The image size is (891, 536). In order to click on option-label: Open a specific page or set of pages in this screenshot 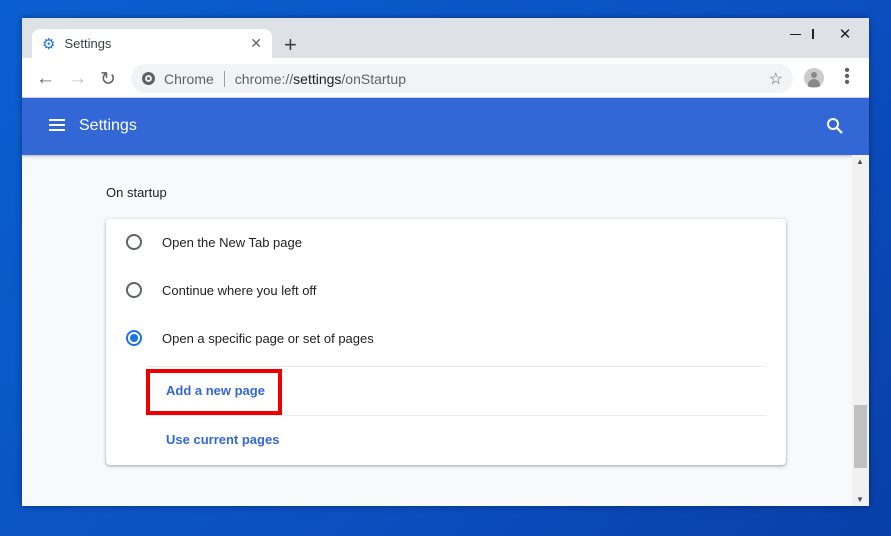, I will do `click(268, 338)`.